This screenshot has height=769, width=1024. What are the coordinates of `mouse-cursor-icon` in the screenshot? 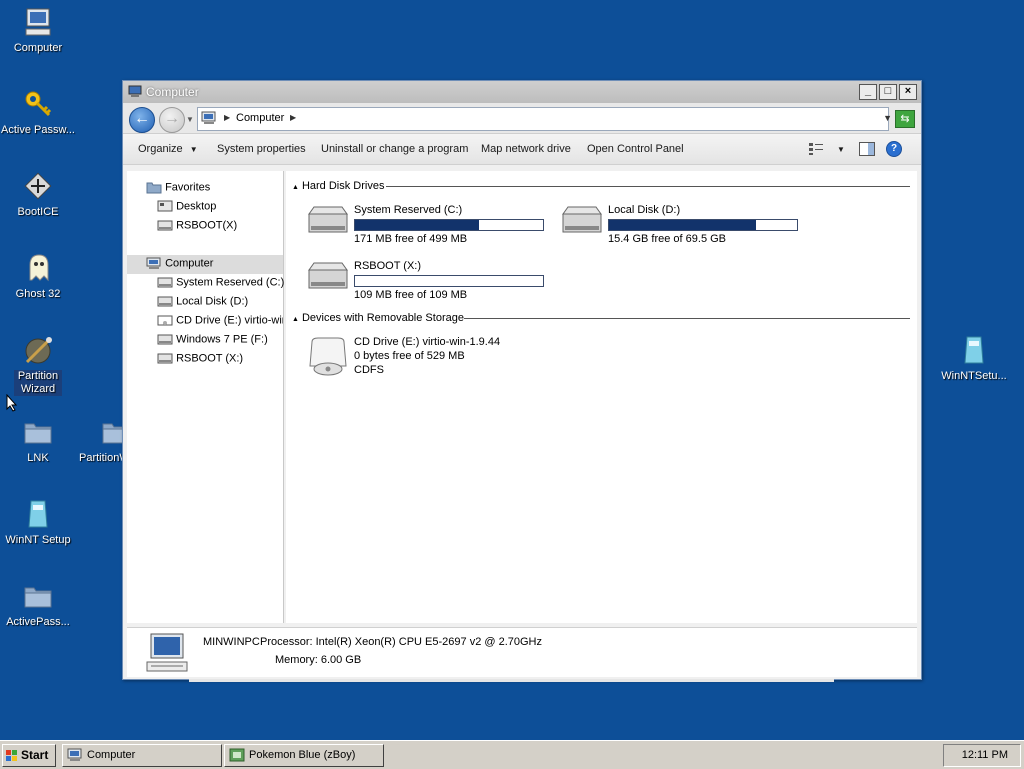 It's located at (12, 404).